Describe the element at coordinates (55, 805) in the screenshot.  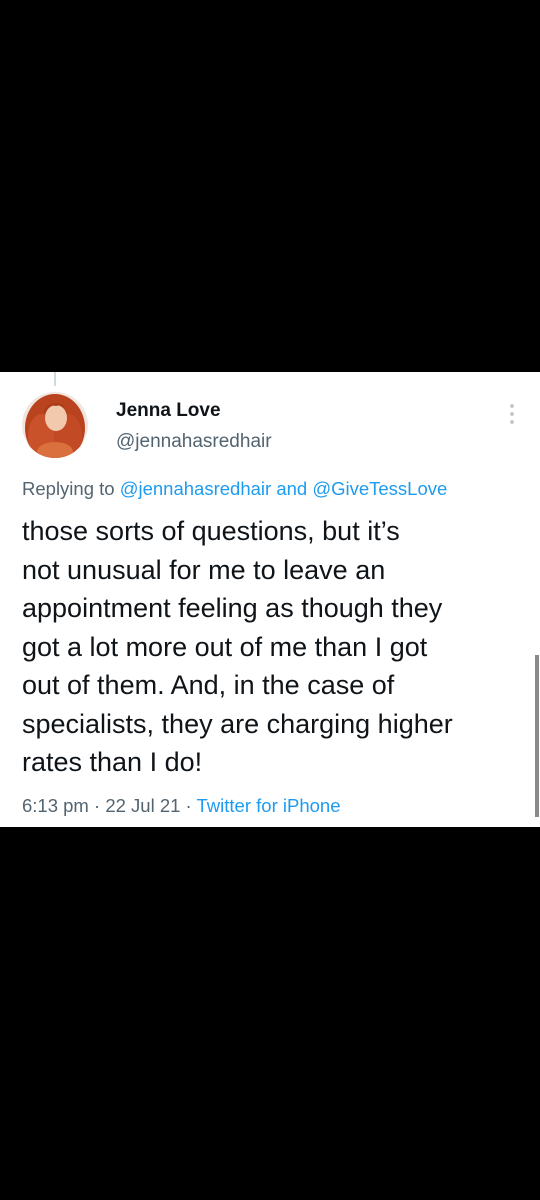
I see `tweet-time: 6:13 pm` at that location.